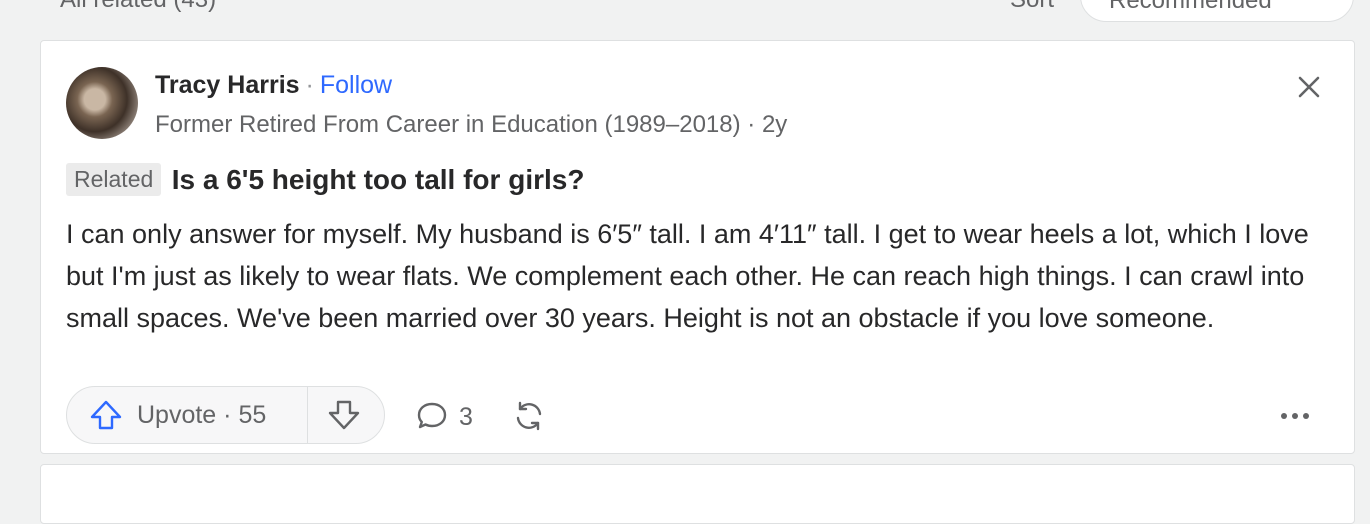 The image size is (1370, 524). I want to click on author-name: Tracy Harris, so click(227, 85).